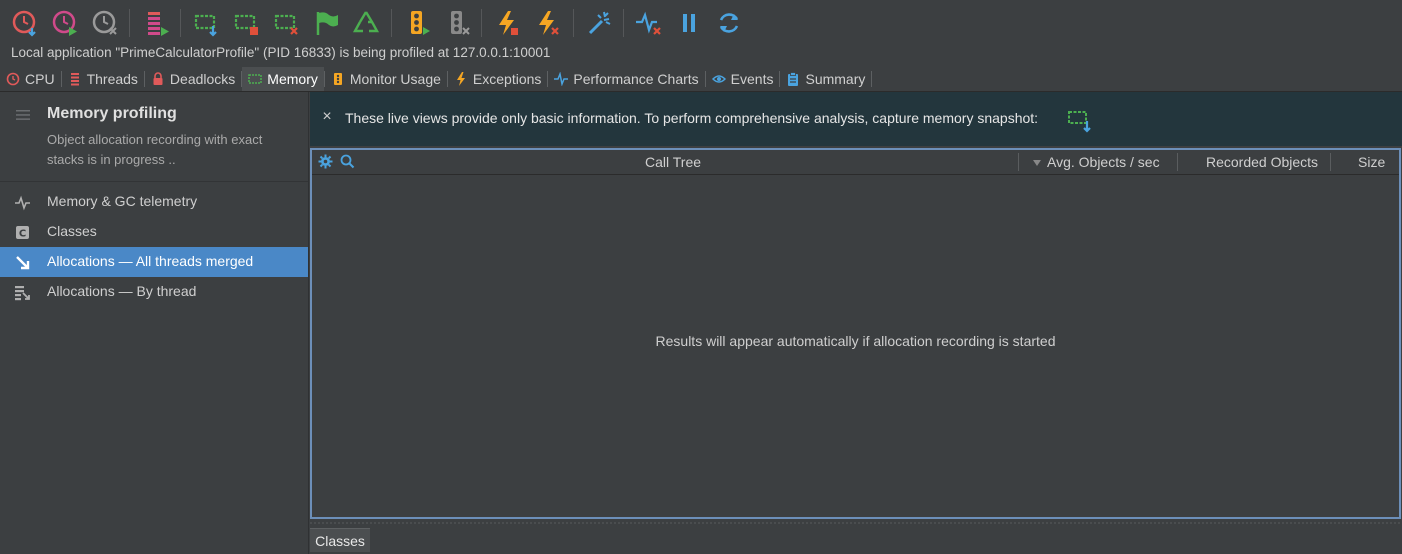 The image size is (1402, 554). I want to click on lightning-icon, so click(460, 79).